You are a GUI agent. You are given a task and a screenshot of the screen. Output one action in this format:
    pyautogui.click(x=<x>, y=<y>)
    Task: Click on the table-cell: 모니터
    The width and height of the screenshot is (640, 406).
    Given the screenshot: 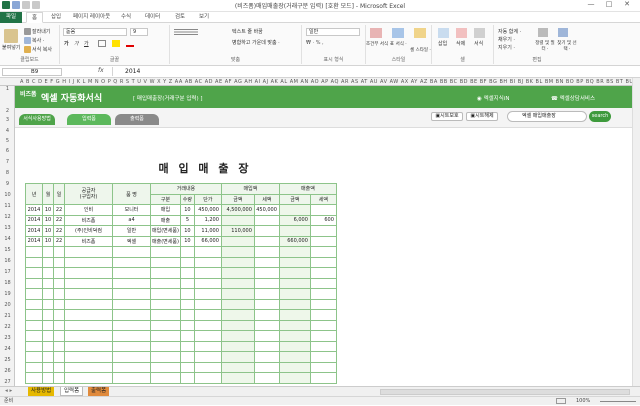 What is the action you would take?
    pyautogui.click(x=131, y=210)
    